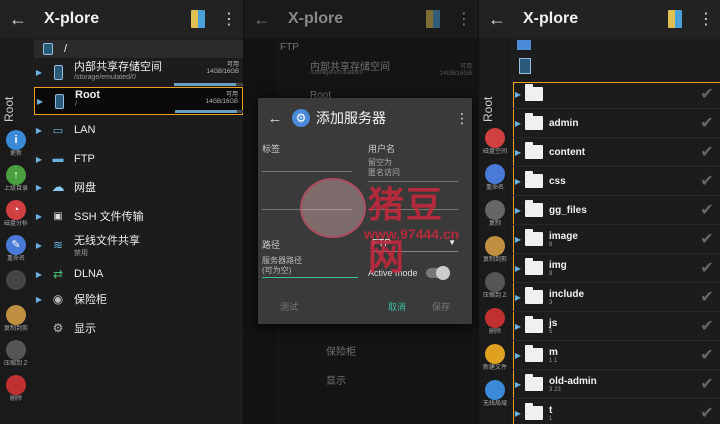 Image resolution: width=720 pixels, height=424 pixels. What do you see at coordinates (441, 306) in the screenshot?
I see `save-button: 保存` at bounding box center [441, 306].